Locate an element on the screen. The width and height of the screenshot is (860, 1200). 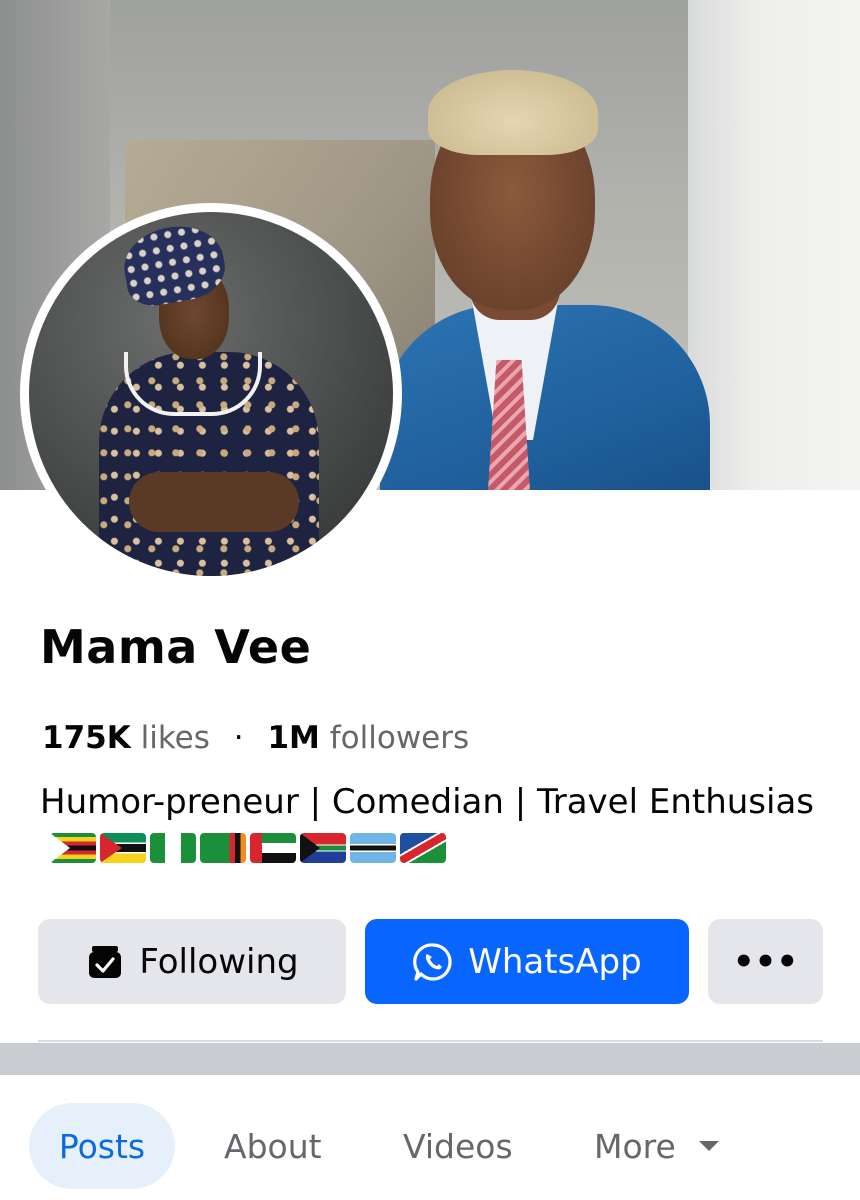
tab-posts: Posts is located at coordinates (102, 1146).